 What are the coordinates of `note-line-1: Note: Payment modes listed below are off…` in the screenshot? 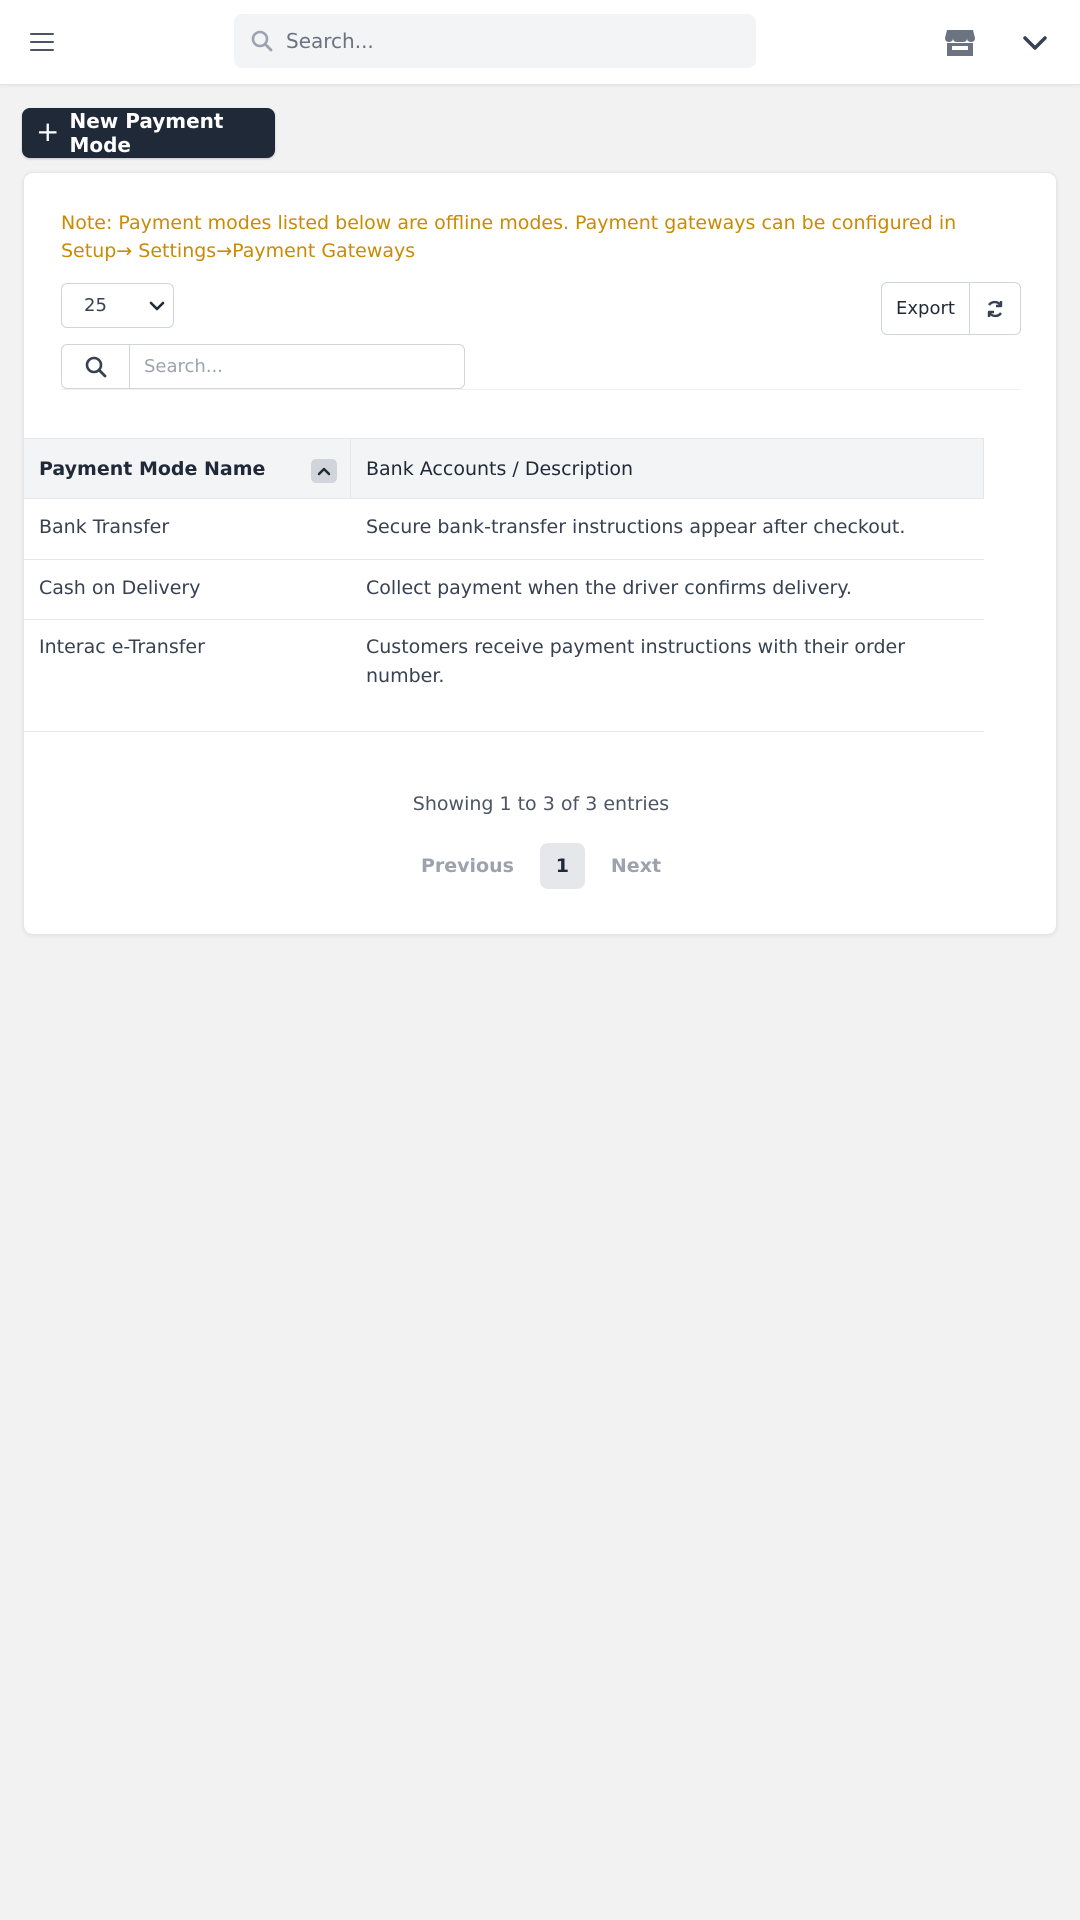 It's located at (509, 223).